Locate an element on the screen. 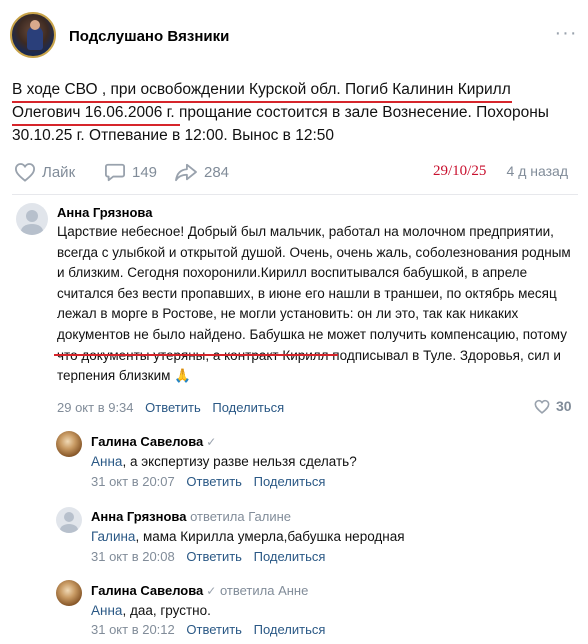 The width and height of the screenshot is (588, 644). reply-addressee: Галина is located at coordinates (113, 536).